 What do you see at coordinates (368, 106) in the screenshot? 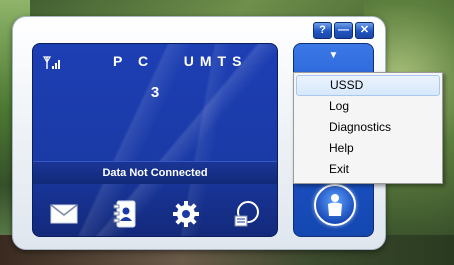
I see `menu-item-log: Log` at bounding box center [368, 106].